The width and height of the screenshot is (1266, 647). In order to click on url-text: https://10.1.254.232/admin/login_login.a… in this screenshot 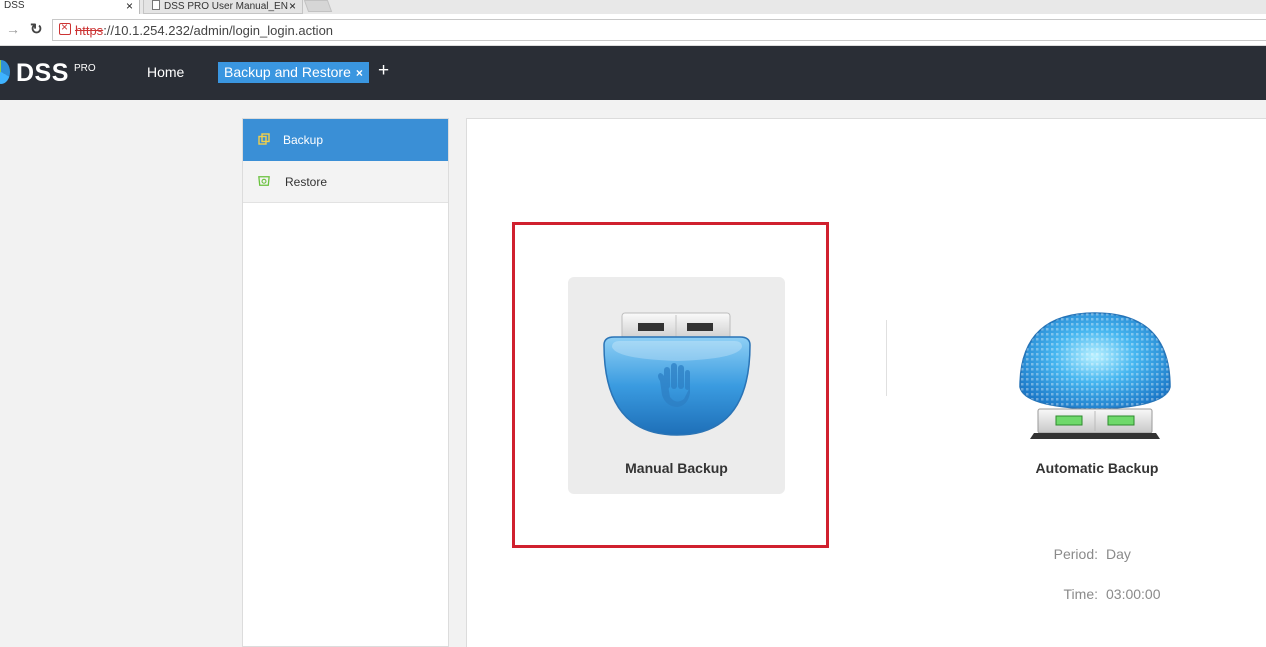, I will do `click(204, 30)`.